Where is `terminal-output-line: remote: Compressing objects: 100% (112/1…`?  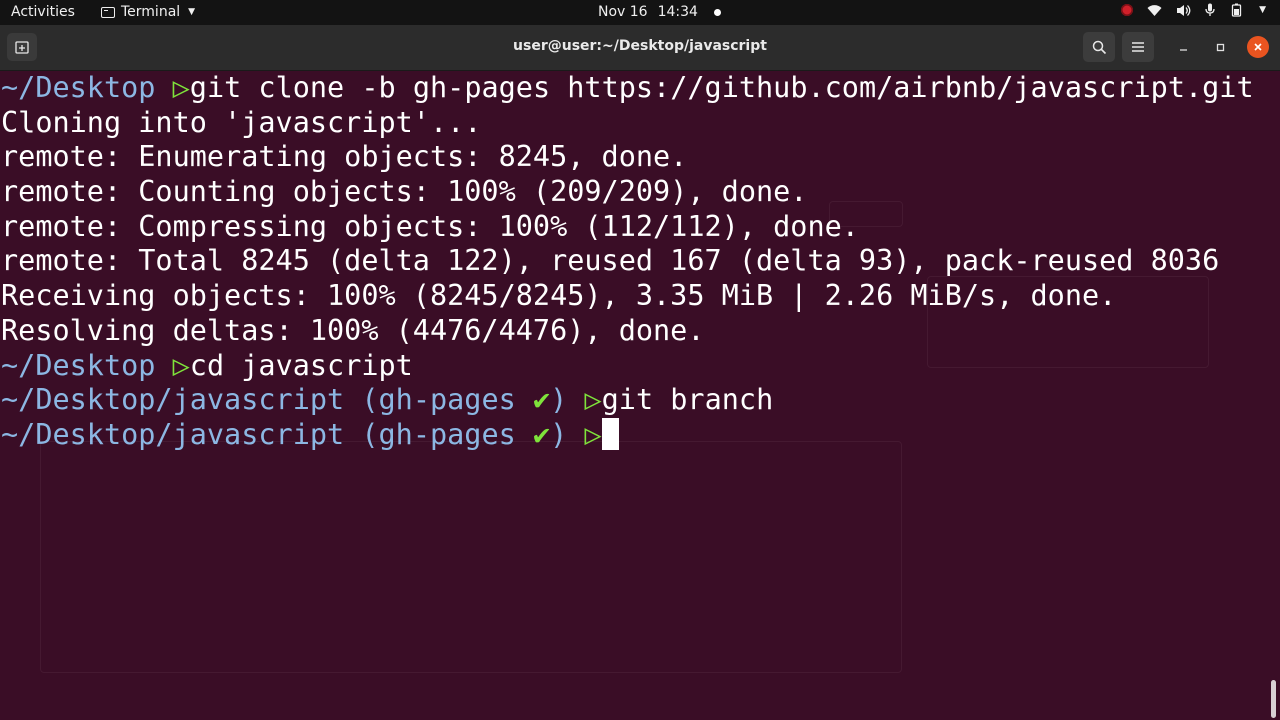 terminal-output-line: remote: Compressing objects: 100% (112/1… is located at coordinates (635, 227).